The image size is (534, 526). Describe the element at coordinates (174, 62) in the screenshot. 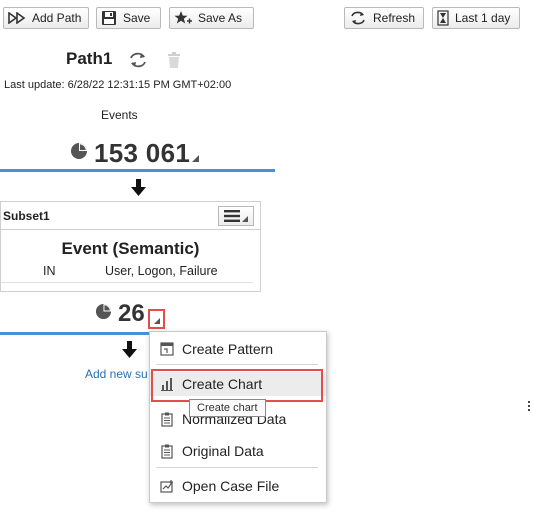

I see `trash-icon` at that location.